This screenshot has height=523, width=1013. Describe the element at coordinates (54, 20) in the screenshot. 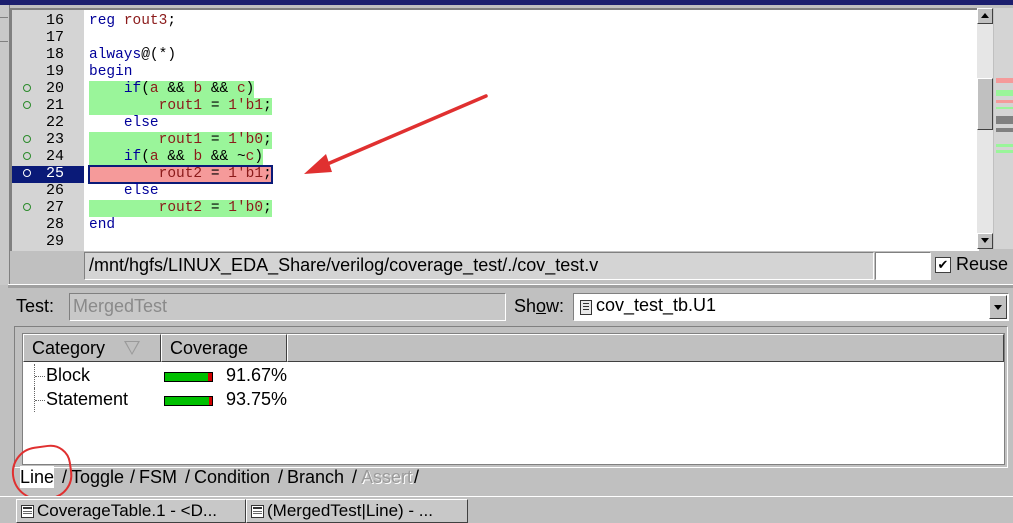

I see `line-number: 16` at that location.